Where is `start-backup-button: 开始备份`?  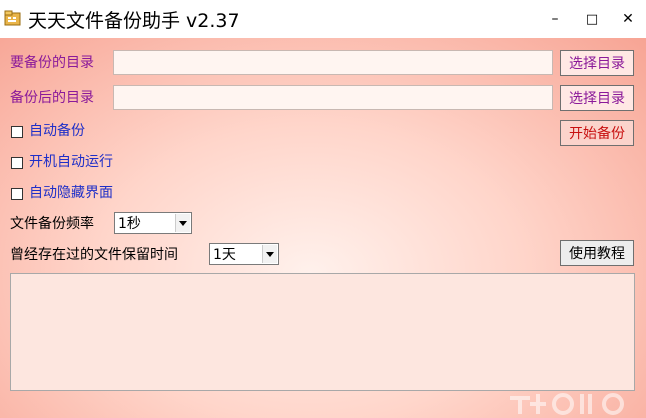 start-backup-button: 开始备份 is located at coordinates (597, 133).